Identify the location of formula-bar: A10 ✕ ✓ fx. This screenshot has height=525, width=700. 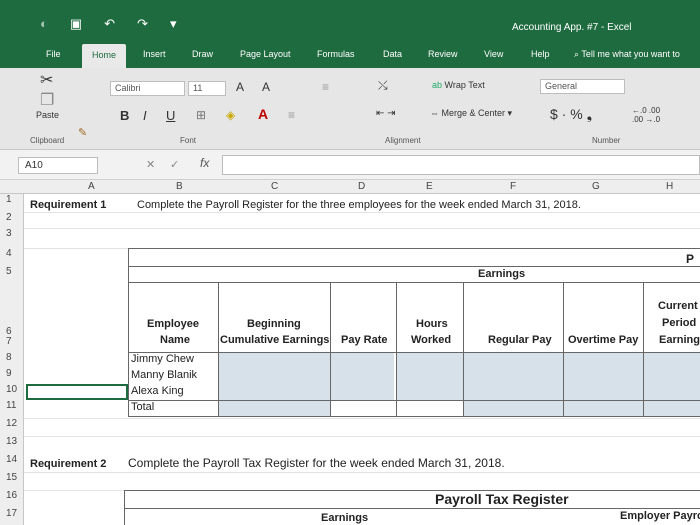
(350, 165).